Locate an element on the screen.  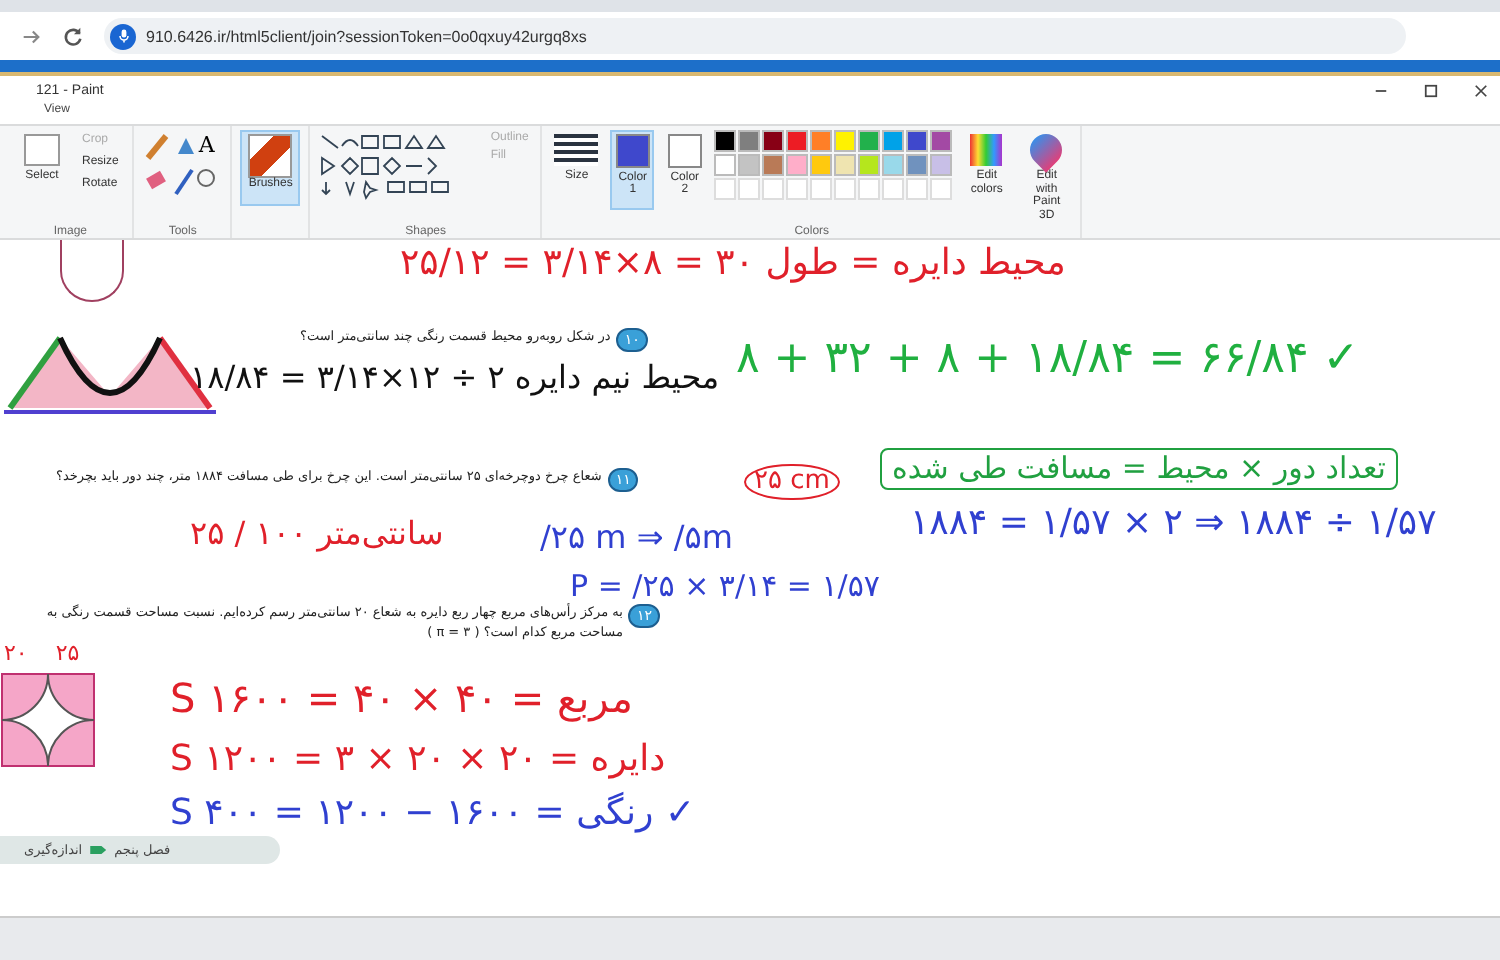
handwritten-note: /۲۵ m ⇒ /۵m is located at coordinates (636, 538).